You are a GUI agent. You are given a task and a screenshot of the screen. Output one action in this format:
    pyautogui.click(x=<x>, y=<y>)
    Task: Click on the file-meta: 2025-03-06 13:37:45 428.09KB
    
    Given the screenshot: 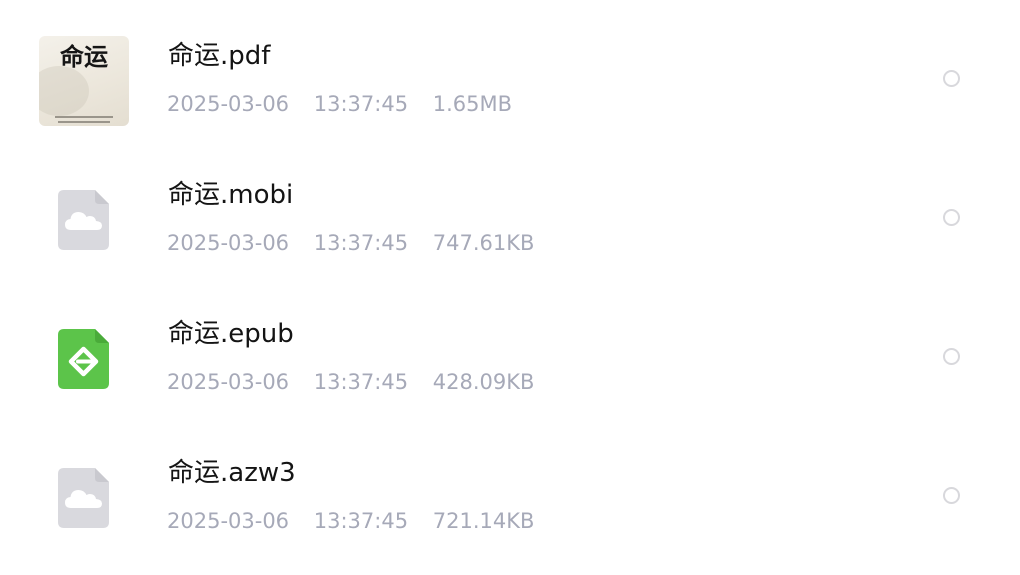 What is the action you would take?
    pyautogui.click(x=350, y=382)
    